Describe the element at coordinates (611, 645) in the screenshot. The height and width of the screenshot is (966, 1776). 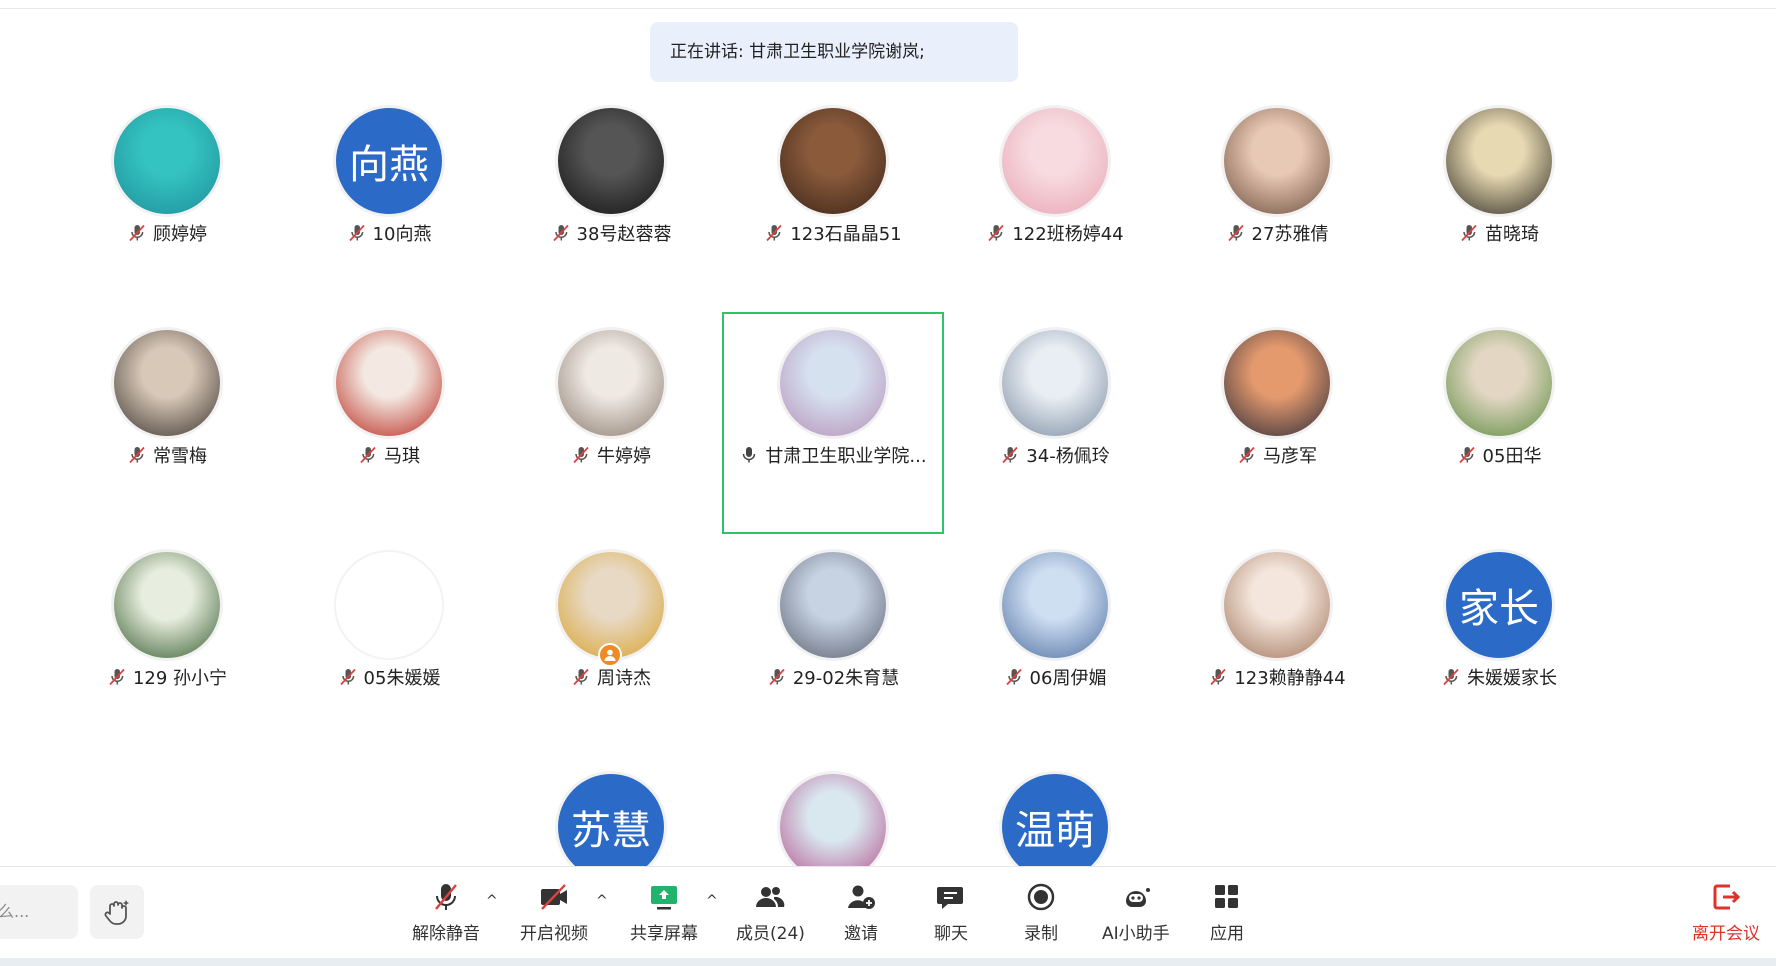
I see `participant-tile: 周诗杰` at that location.